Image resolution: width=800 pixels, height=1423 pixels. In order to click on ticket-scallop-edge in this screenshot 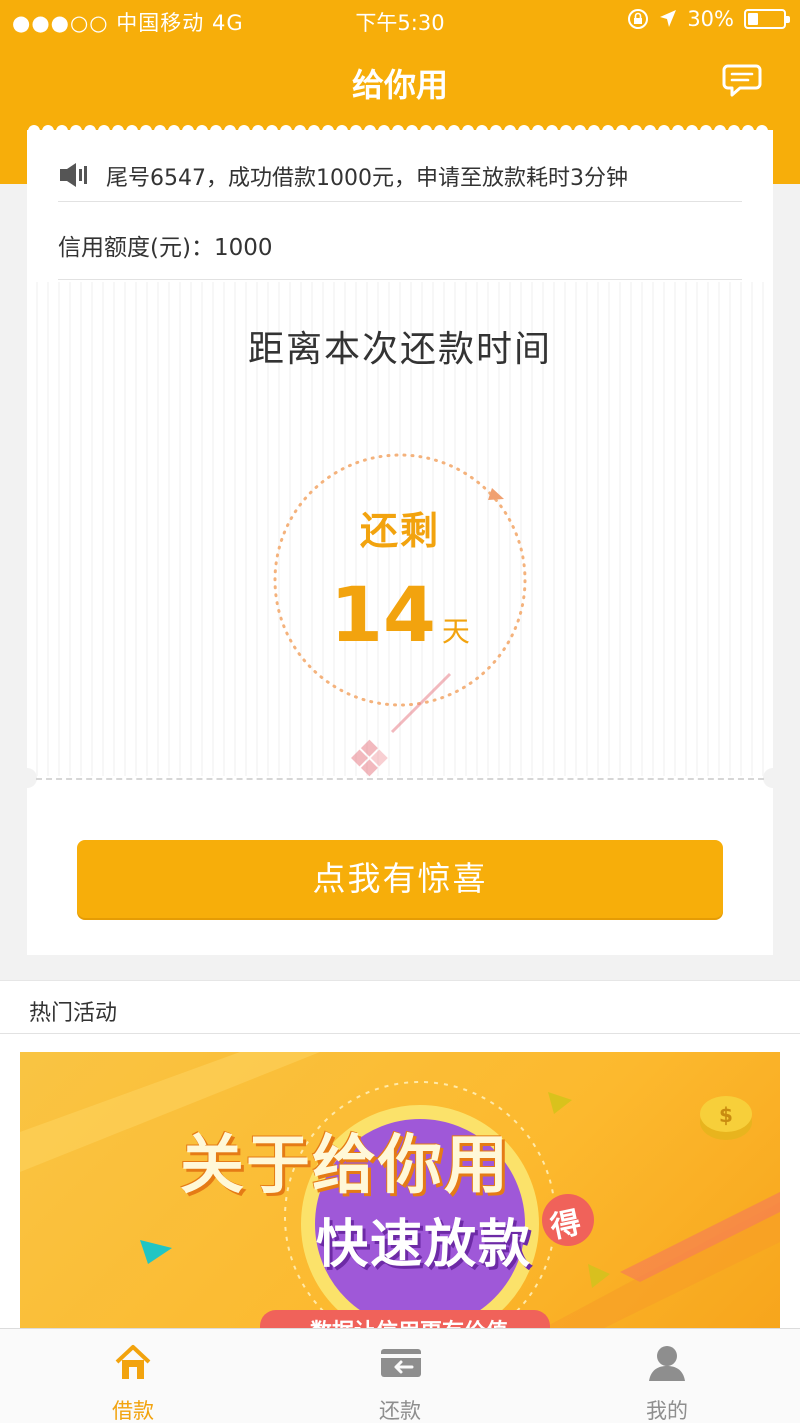, I will do `click(400, 132)`.